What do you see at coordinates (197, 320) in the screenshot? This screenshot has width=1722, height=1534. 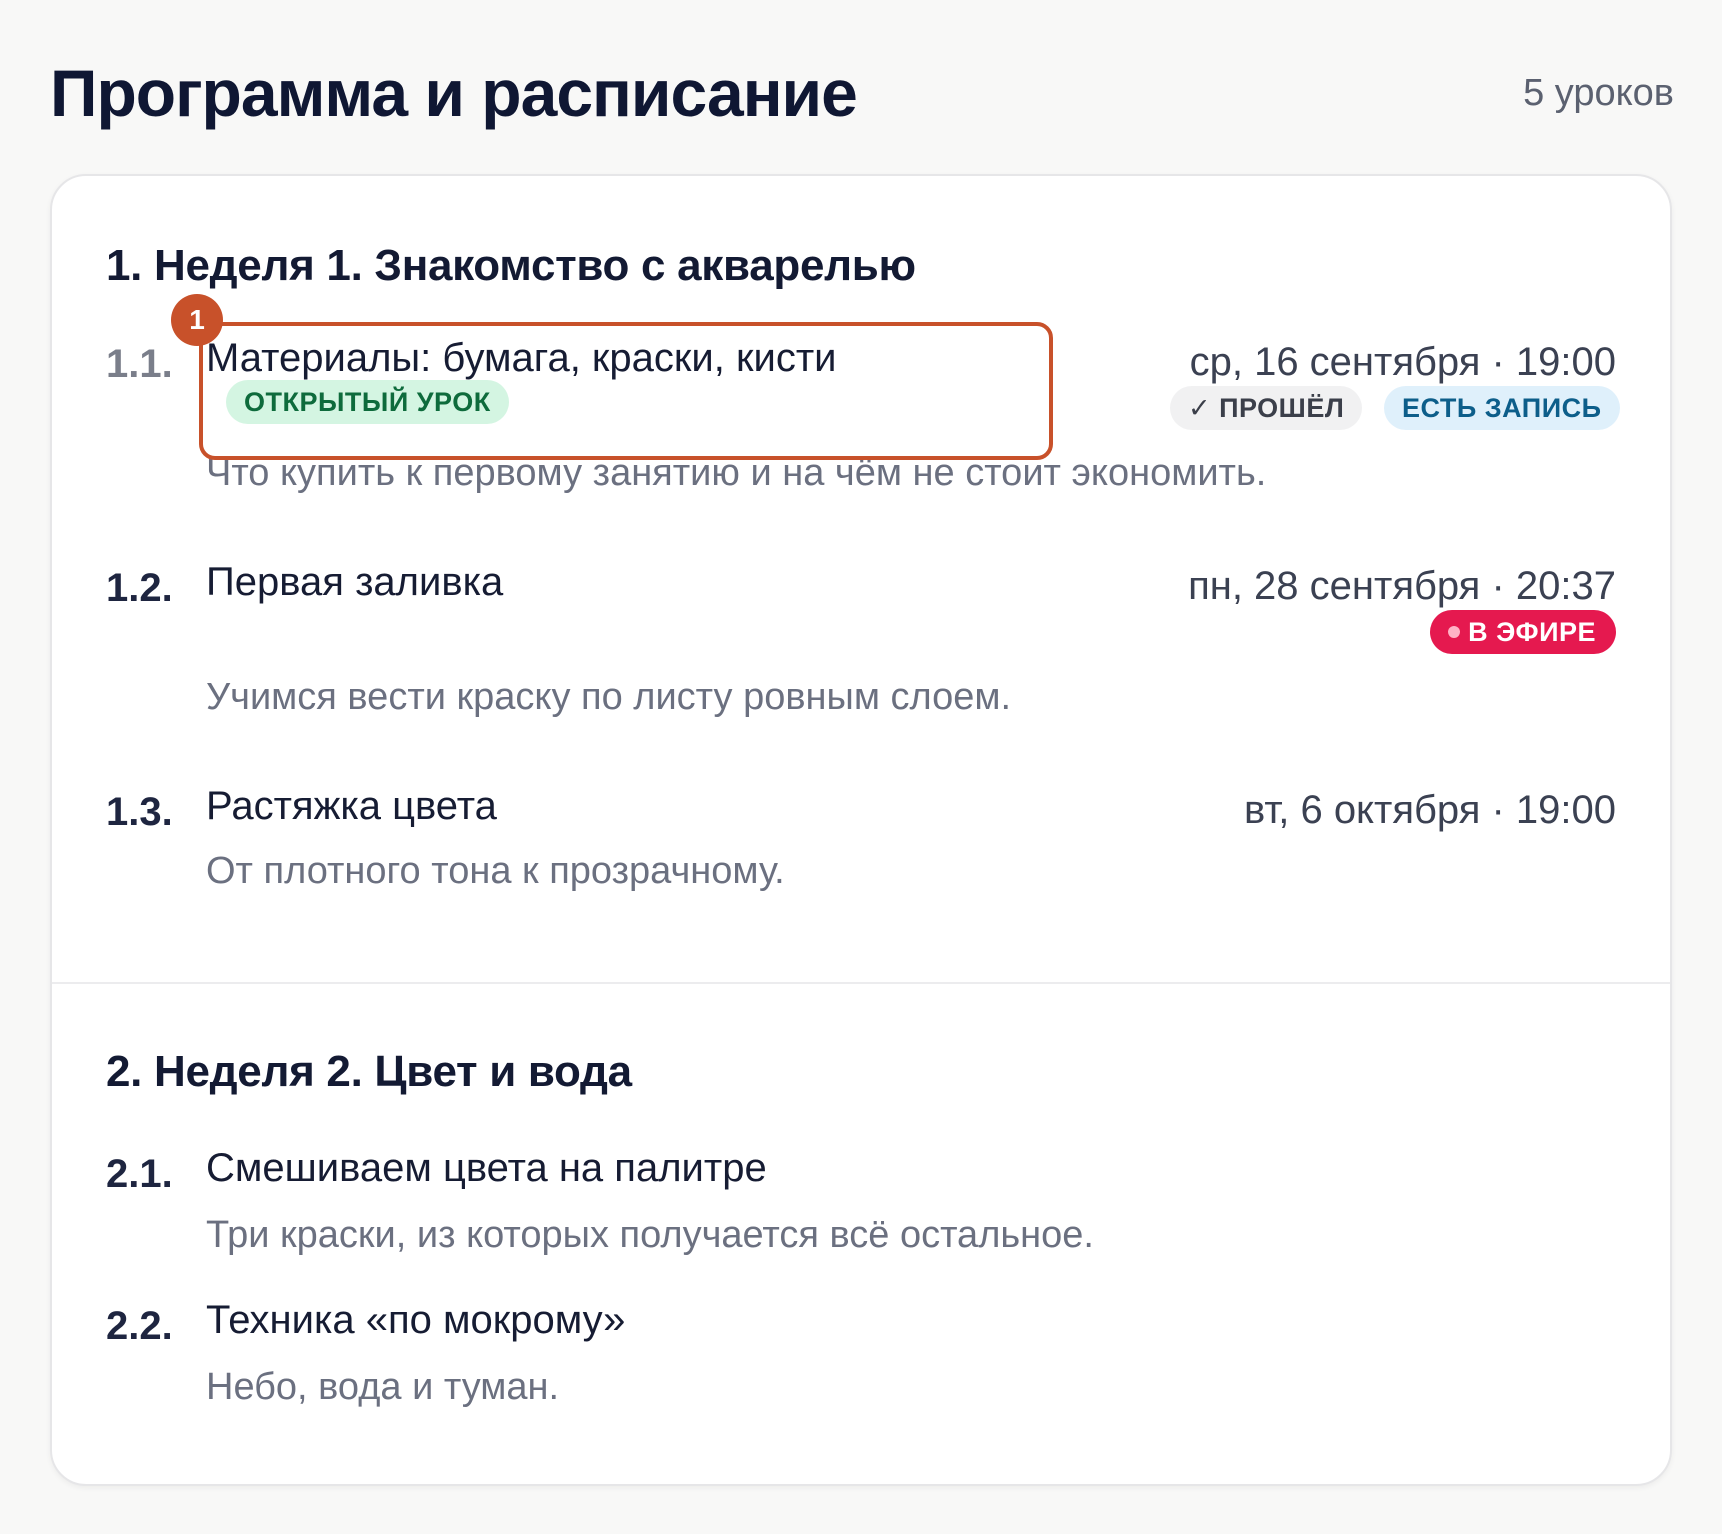 I see `annotation-marker: 1` at bounding box center [197, 320].